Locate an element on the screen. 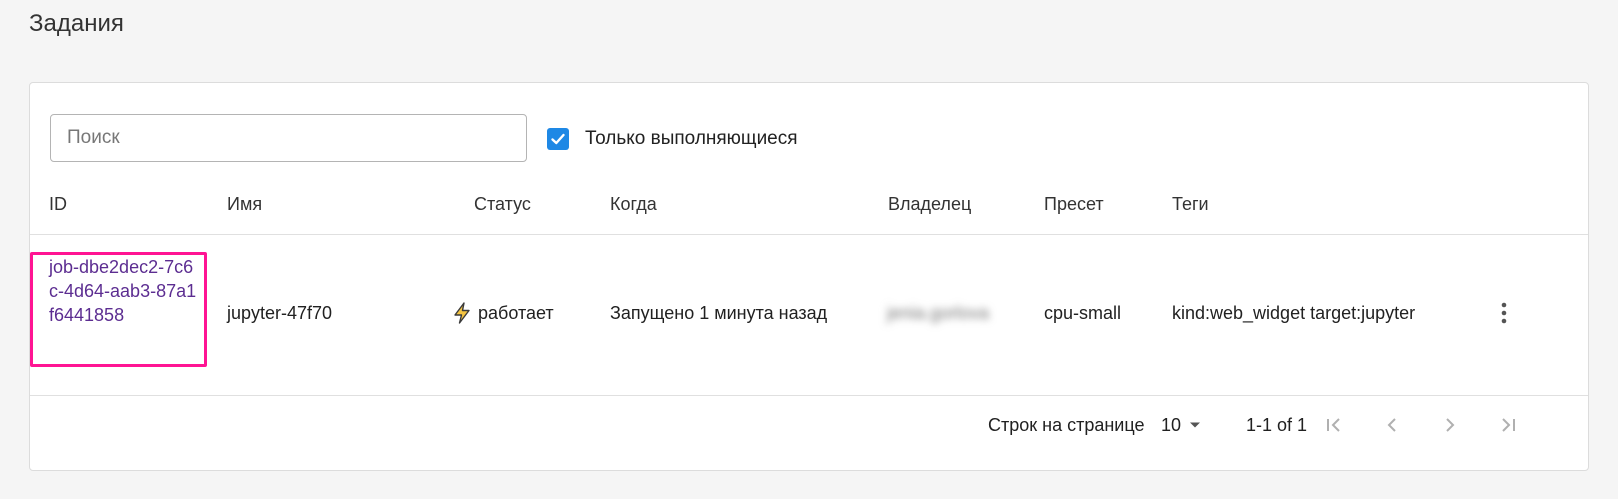 The height and width of the screenshot is (499, 1618). more-vertical-icon is located at coordinates (1504, 313).